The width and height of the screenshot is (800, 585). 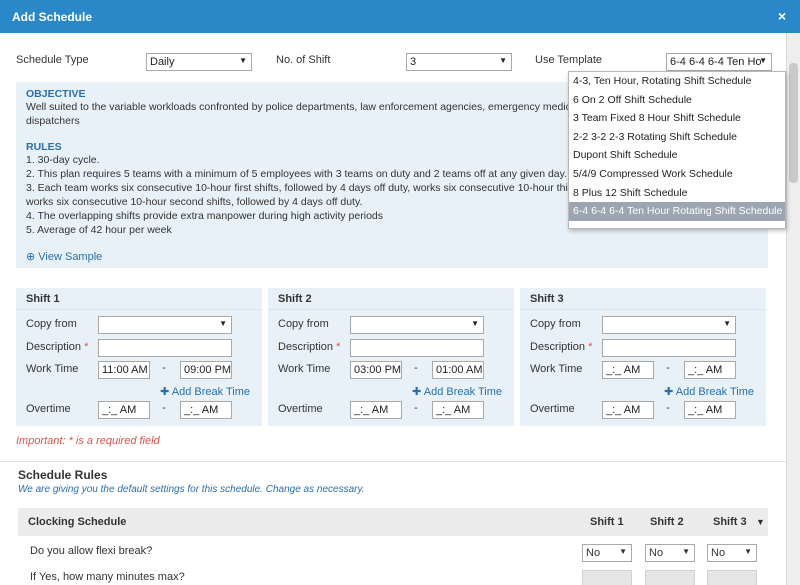 I want to click on work-start-input: _:_ AM, so click(x=628, y=370).